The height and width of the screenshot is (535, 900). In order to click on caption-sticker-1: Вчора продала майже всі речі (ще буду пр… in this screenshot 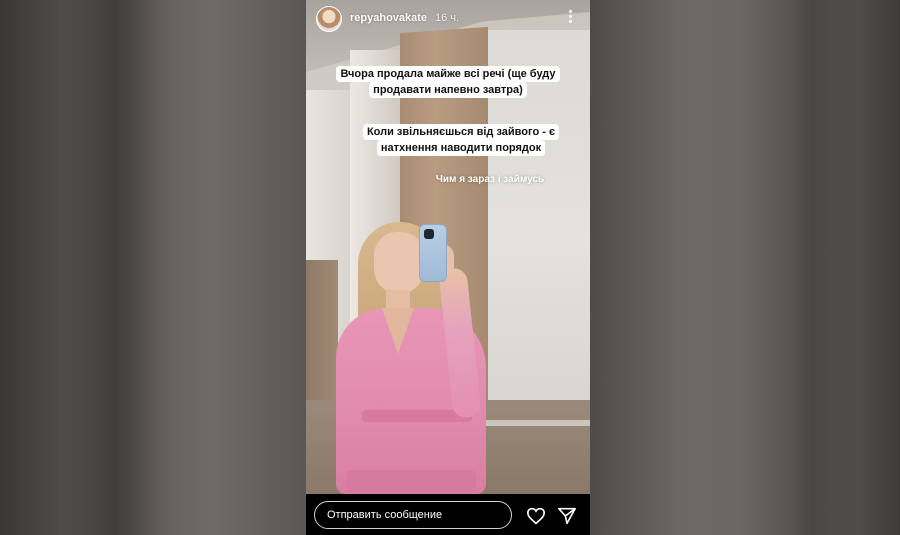, I will do `click(448, 82)`.